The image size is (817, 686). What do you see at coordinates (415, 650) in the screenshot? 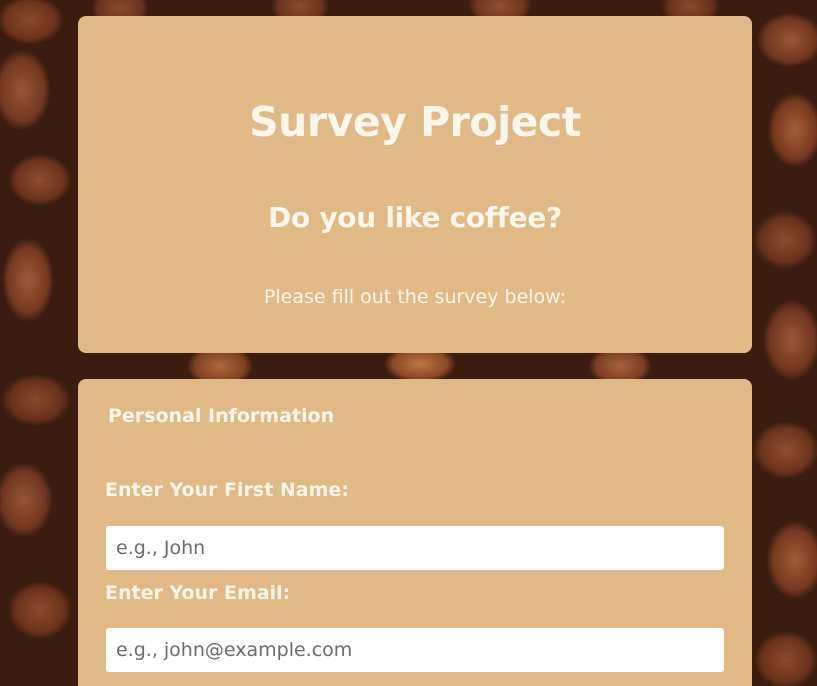
I see `email-input` at bounding box center [415, 650].